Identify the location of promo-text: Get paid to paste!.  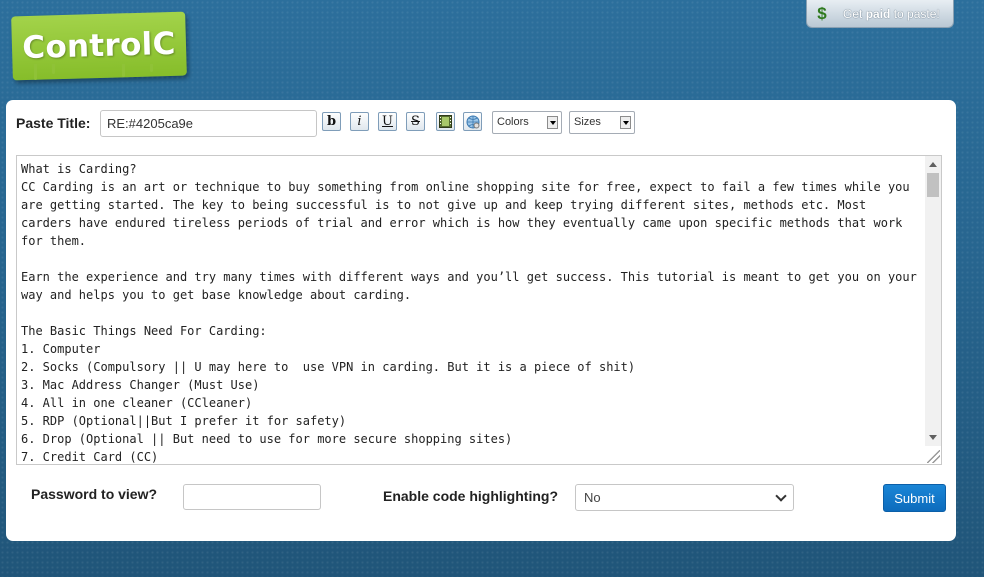
(891, 13).